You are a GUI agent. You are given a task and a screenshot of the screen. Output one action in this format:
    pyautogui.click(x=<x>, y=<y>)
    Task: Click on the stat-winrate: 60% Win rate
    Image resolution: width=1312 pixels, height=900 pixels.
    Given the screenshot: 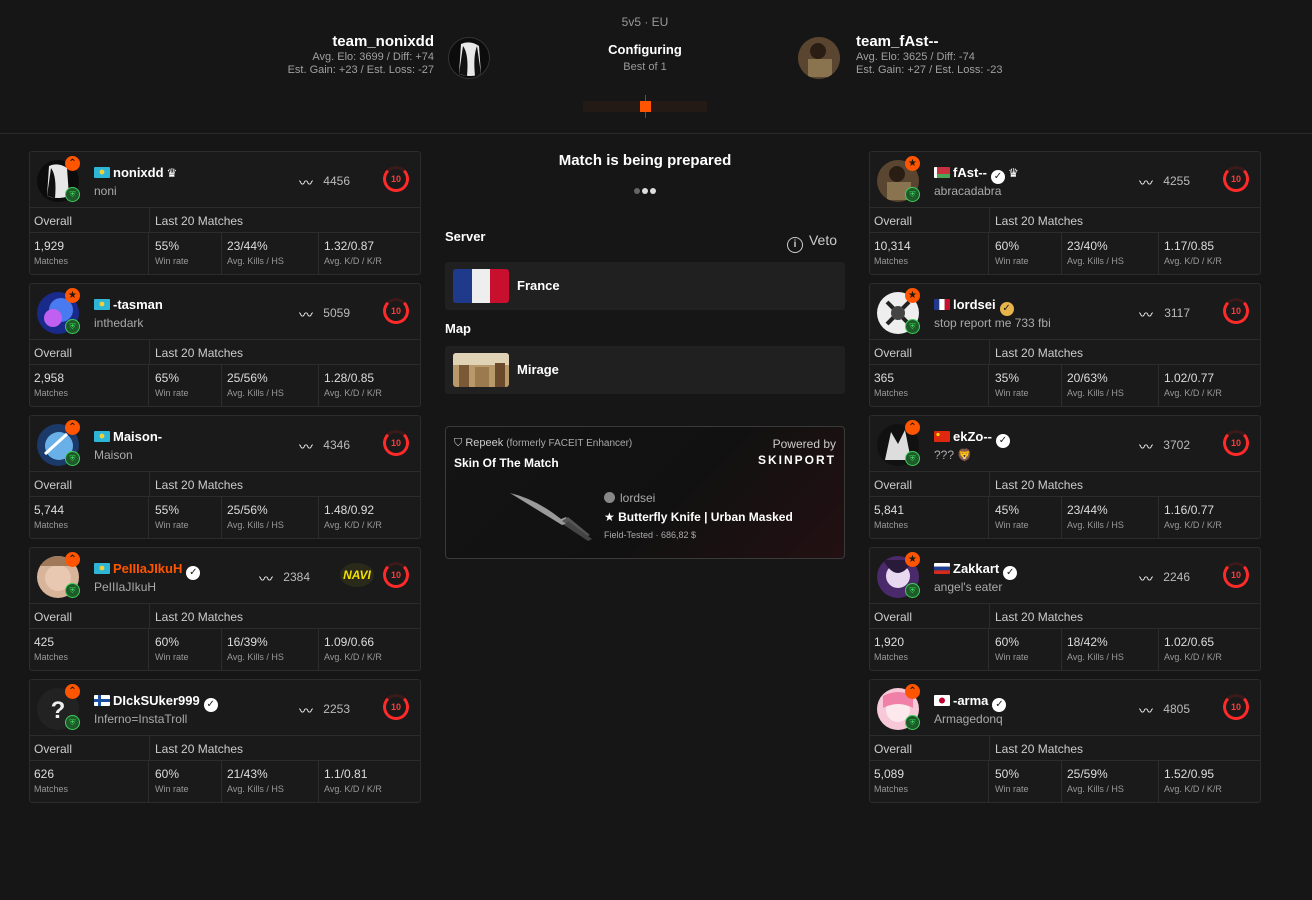 What is the action you would take?
    pyautogui.click(x=185, y=650)
    